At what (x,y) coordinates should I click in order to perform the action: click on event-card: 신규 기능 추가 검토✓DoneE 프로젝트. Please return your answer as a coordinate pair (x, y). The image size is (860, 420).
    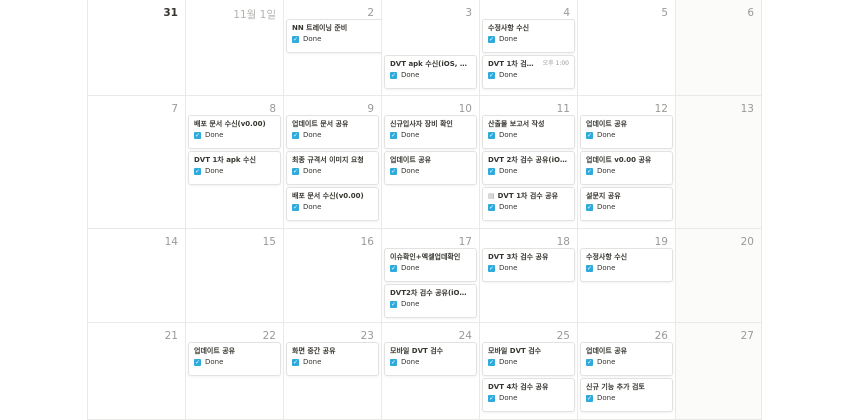
    Looking at the image, I should click on (626, 395).